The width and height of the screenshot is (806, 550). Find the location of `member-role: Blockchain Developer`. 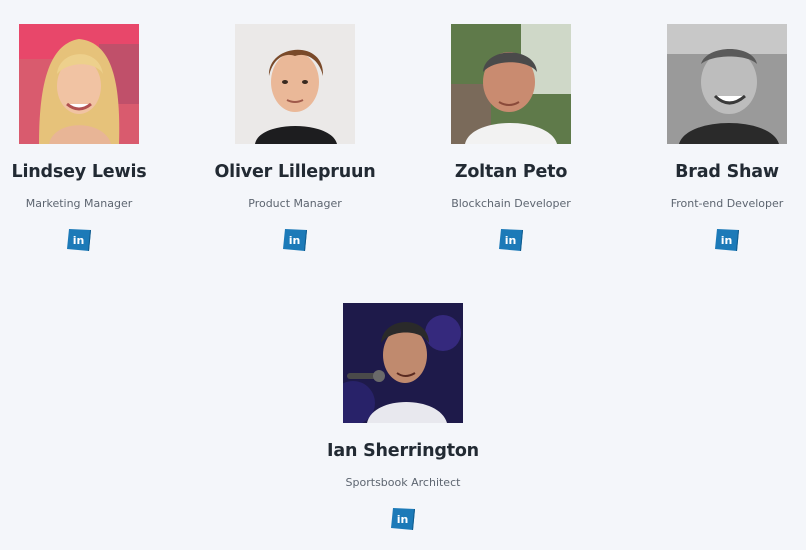

member-role: Blockchain Developer is located at coordinates (511, 203).